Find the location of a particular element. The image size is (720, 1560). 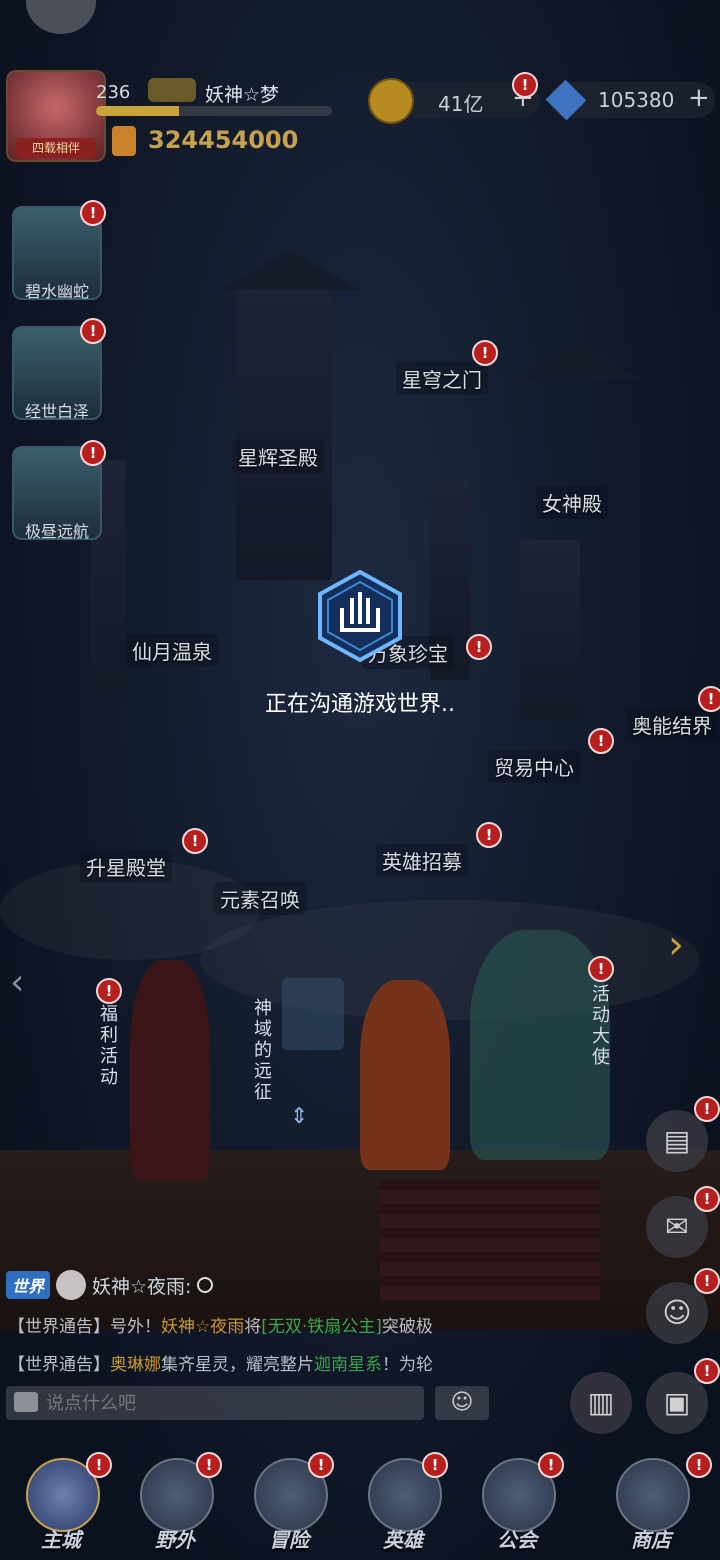

building-trade-center: 贸易中心 is located at coordinates (534, 766).